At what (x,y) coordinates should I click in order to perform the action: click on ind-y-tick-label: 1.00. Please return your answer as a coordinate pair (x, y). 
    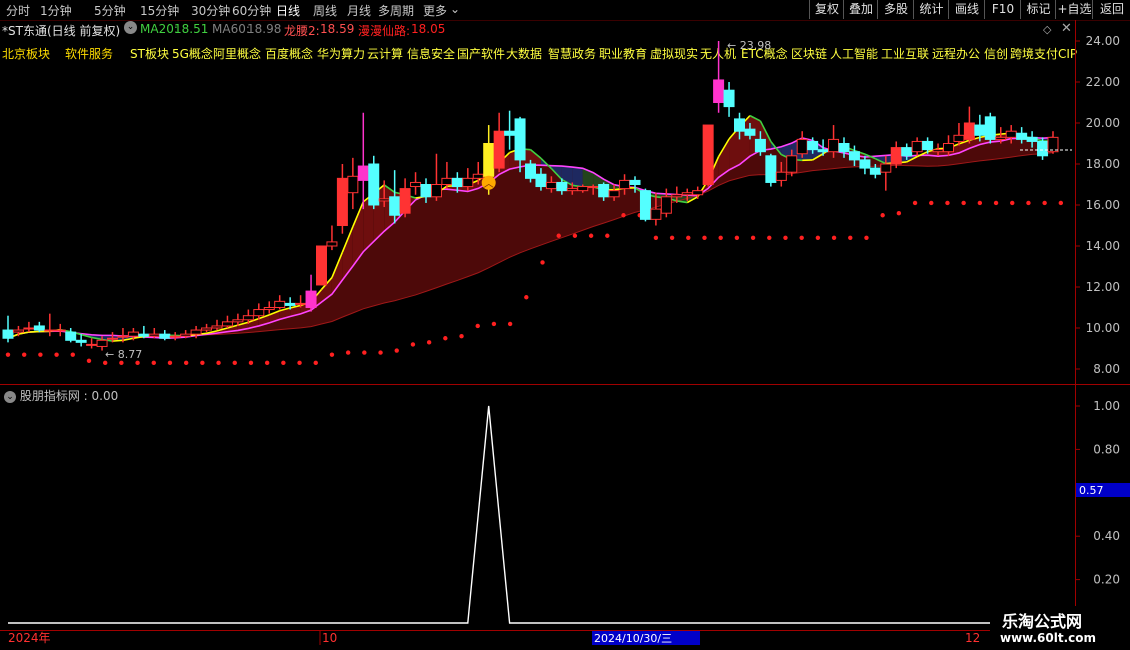
    Looking at the image, I should click on (1106, 406).